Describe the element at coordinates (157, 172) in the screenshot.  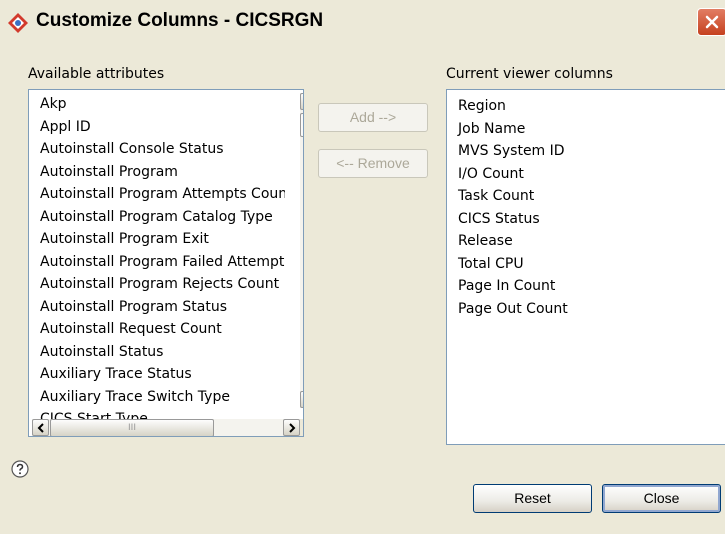
I see `list-item: Autoinstall Program` at that location.